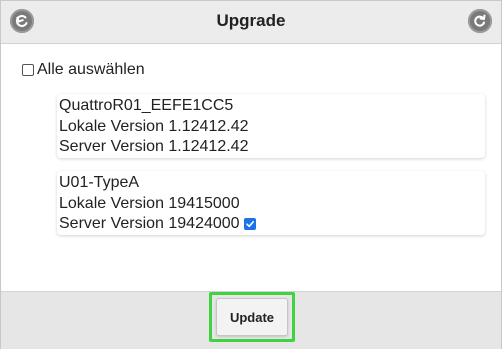  I want to click on refresh-icon, so click(480, 21).